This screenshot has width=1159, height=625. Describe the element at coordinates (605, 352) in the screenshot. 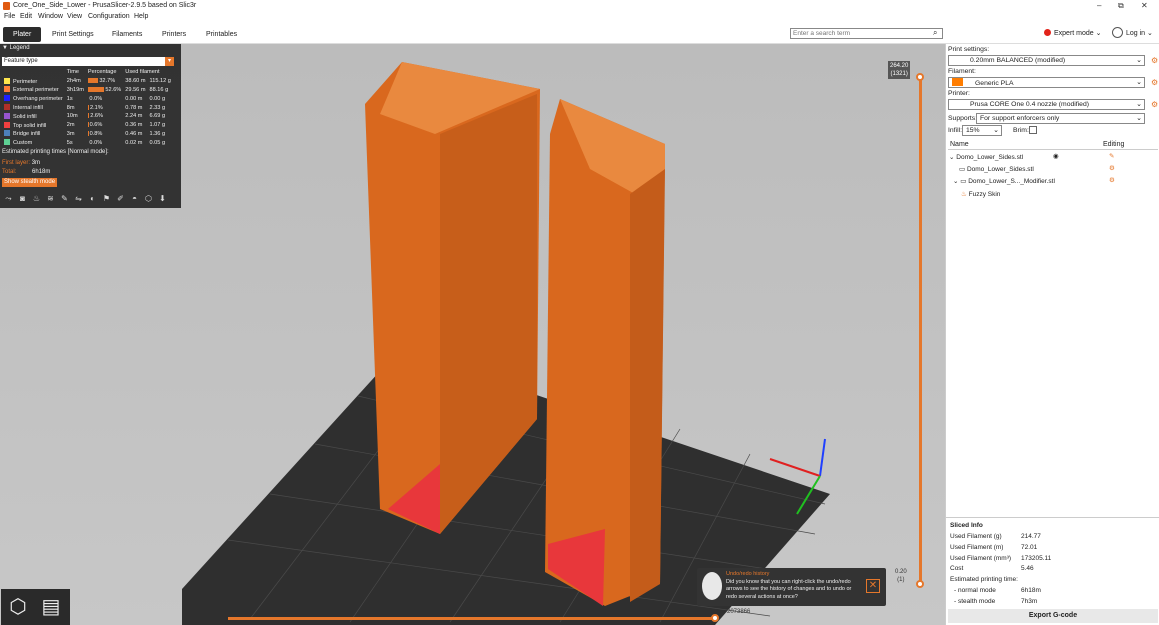

I see `right-part` at that location.